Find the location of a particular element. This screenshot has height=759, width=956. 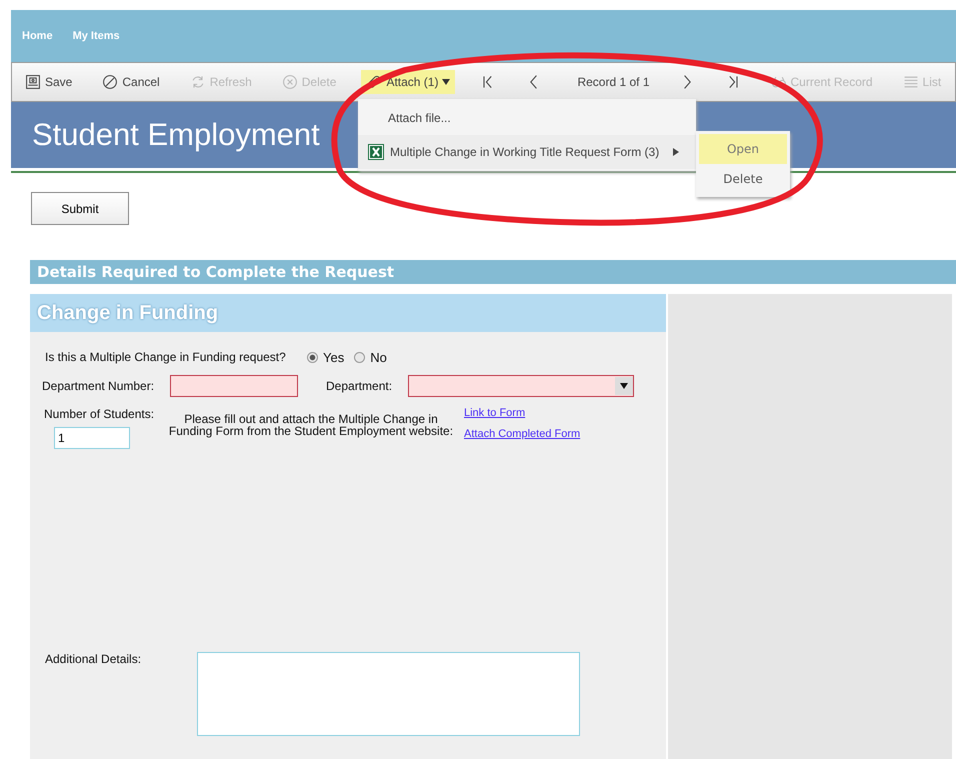

page-title: Student Employment is located at coordinates (176, 135).